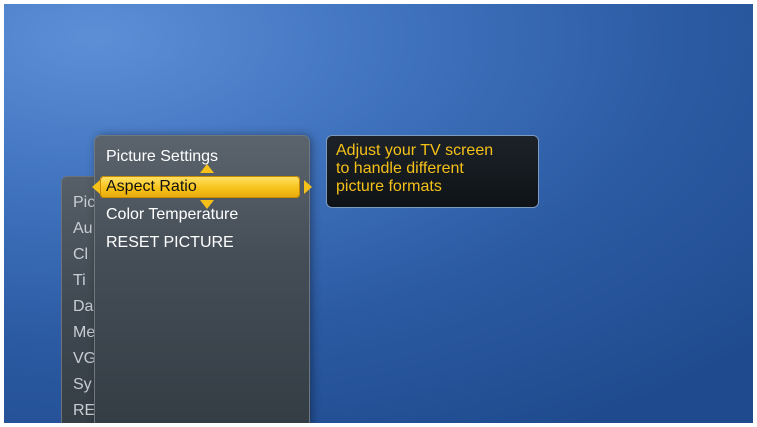  Describe the element at coordinates (83, 307) in the screenshot. I see `parent-menu-item-date: Da` at that location.